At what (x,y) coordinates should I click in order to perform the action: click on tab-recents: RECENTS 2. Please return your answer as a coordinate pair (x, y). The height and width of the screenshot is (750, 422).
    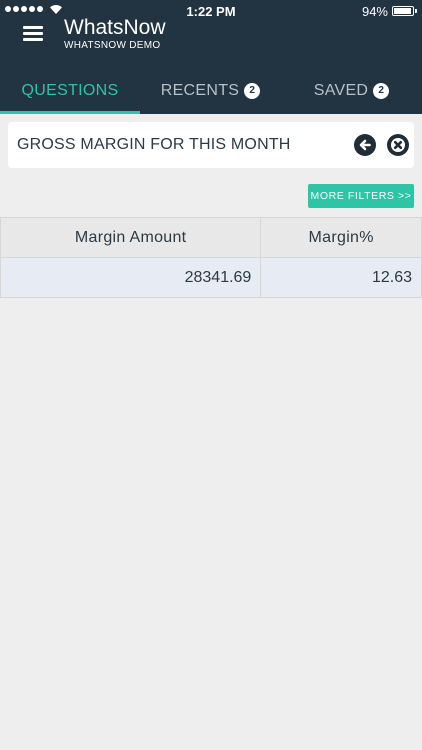
    Looking at the image, I should click on (210, 91).